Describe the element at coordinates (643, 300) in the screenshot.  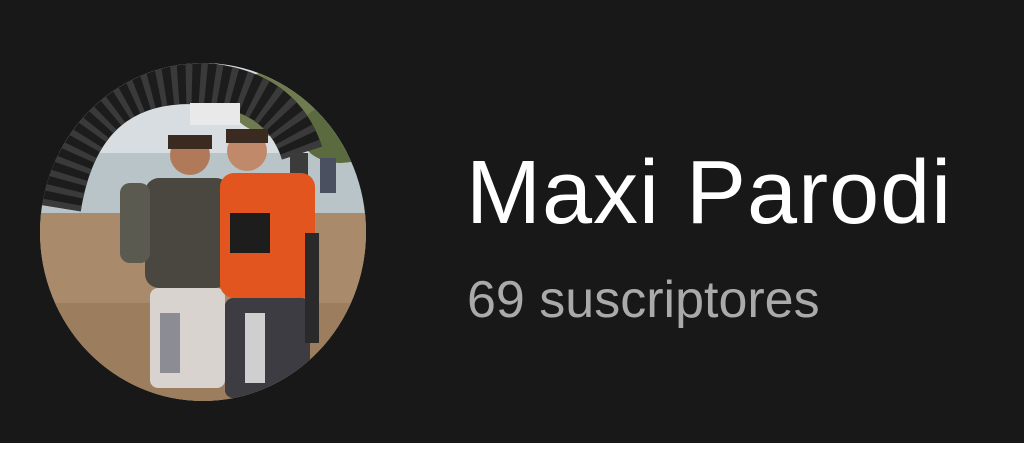
I see `subscriber-count: 69 suscriptores` at that location.